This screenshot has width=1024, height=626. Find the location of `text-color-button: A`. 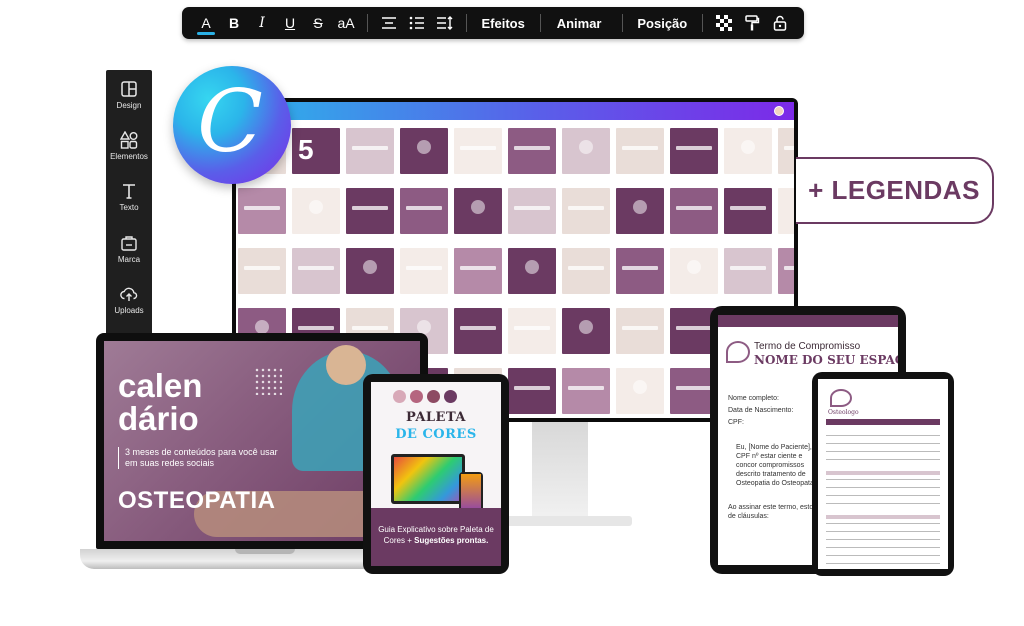

text-color-button: A is located at coordinates (206, 23).